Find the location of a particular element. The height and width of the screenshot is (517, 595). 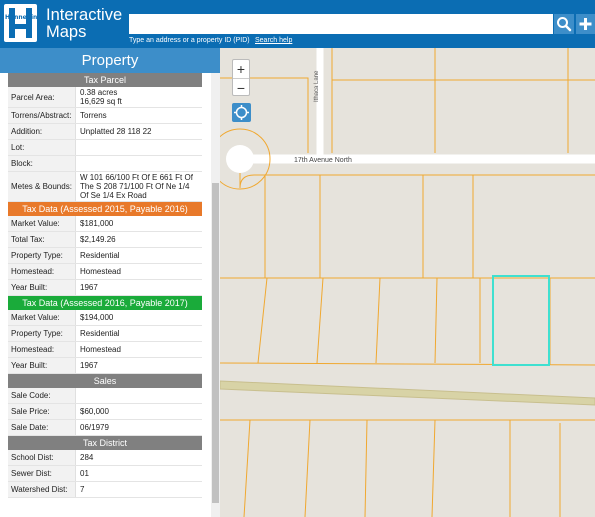

plus-icon is located at coordinates (585, 24).